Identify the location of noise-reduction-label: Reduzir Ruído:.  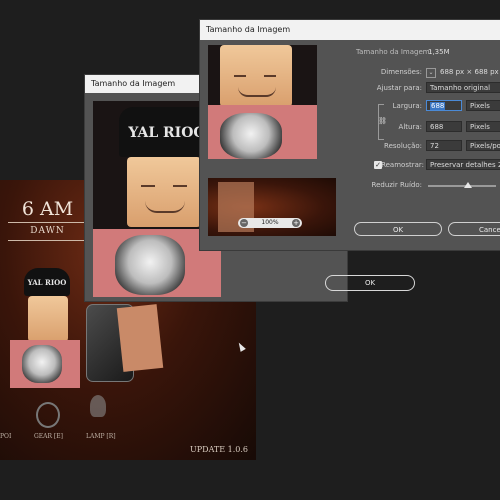
(396, 185).